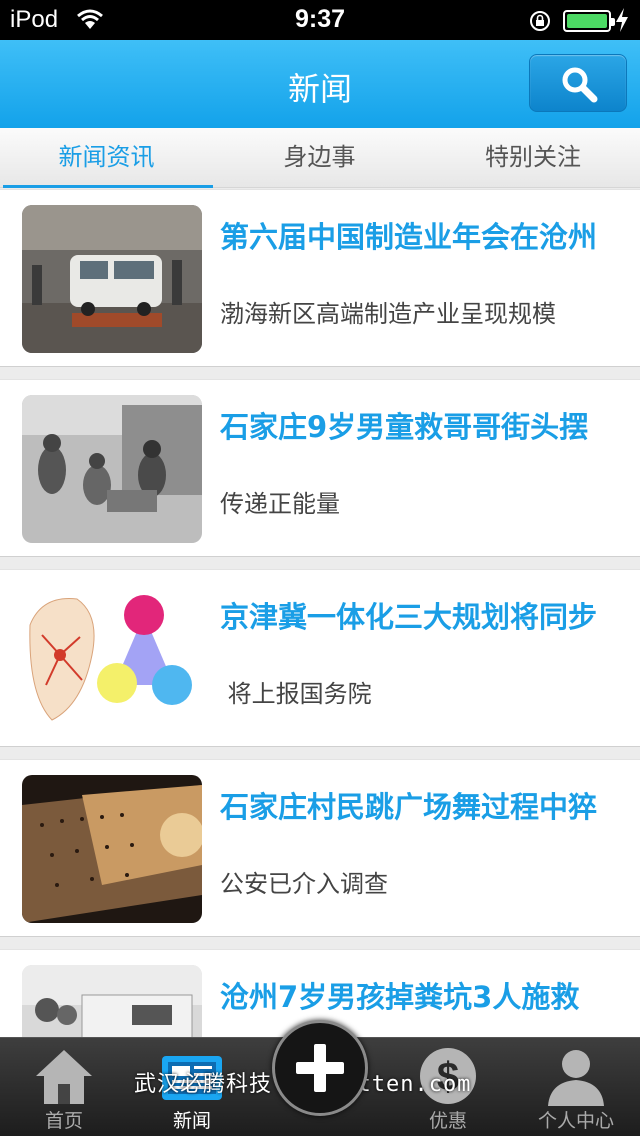 The height and width of the screenshot is (1136, 640). Describe the element at coordinates (400, 997) in the screenshot. I see `news-headline: 沧州7岁男孩掉粪坑3人施救` at that location.